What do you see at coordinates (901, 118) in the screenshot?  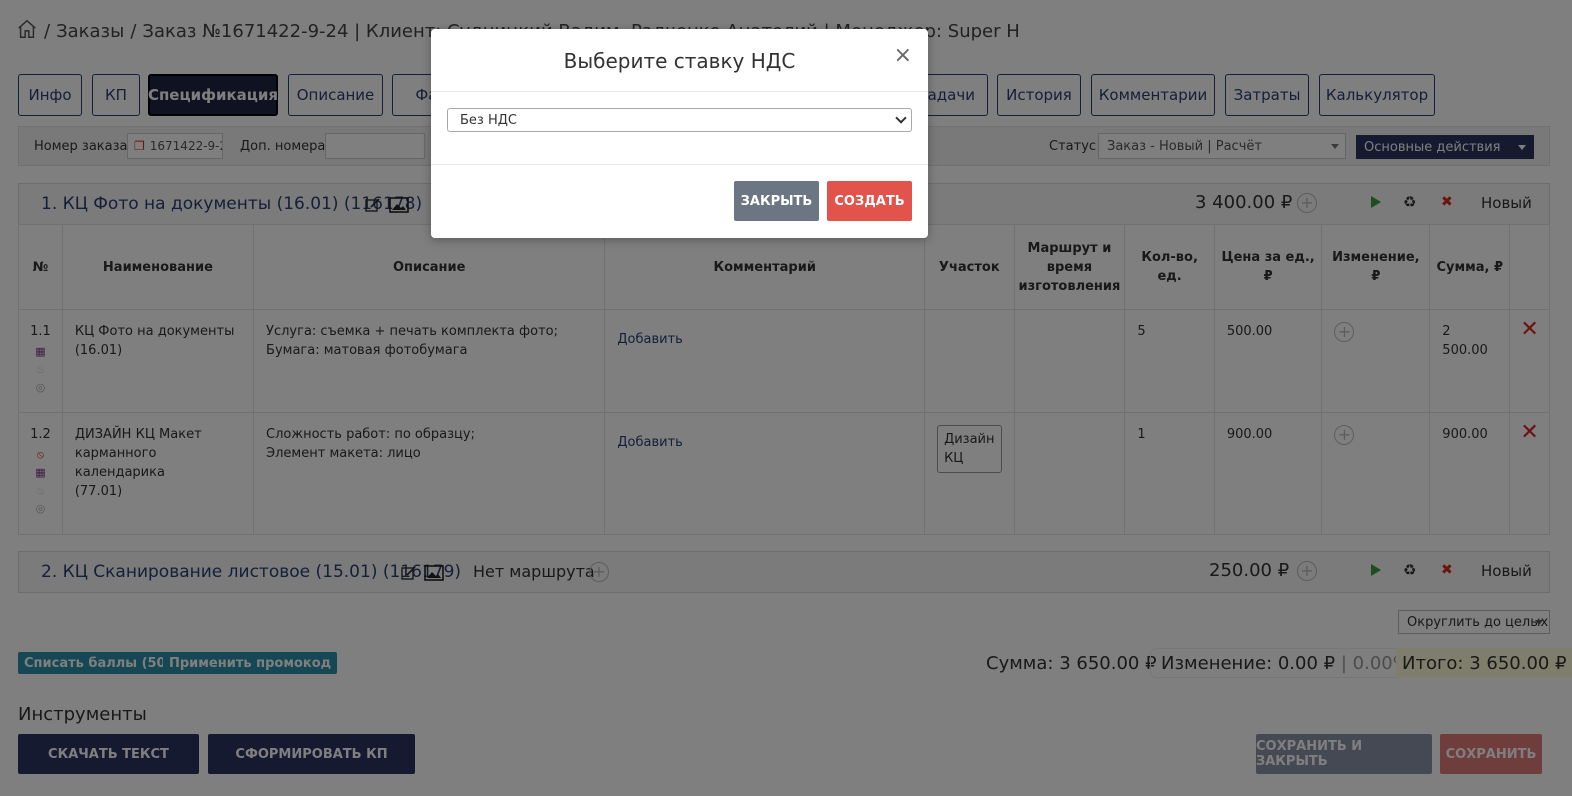 I see `chevron-down-icon` at bounding box center [901, 118].